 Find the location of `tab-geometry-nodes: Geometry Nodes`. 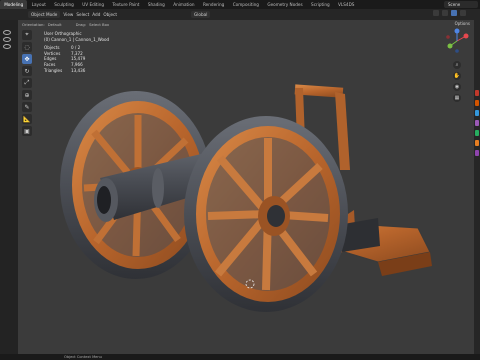

tab-geometry-nodes: Geometry Nodes is located at coordinates (285, 4).